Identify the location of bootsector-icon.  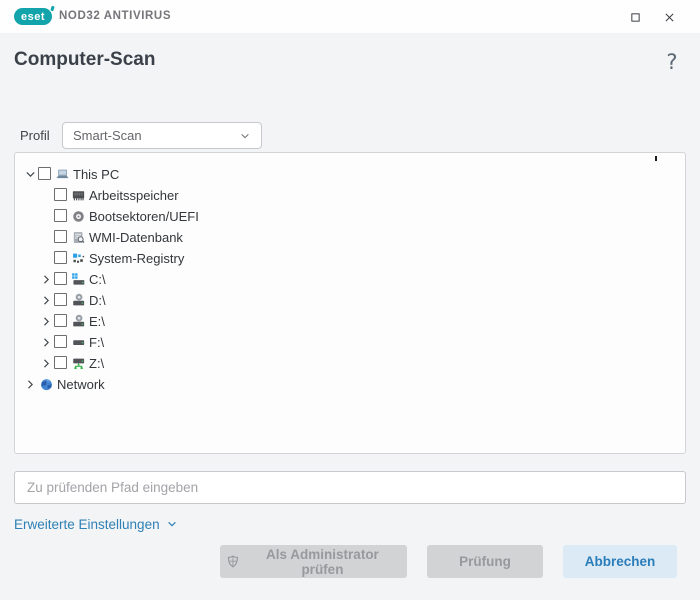
(78, 216).